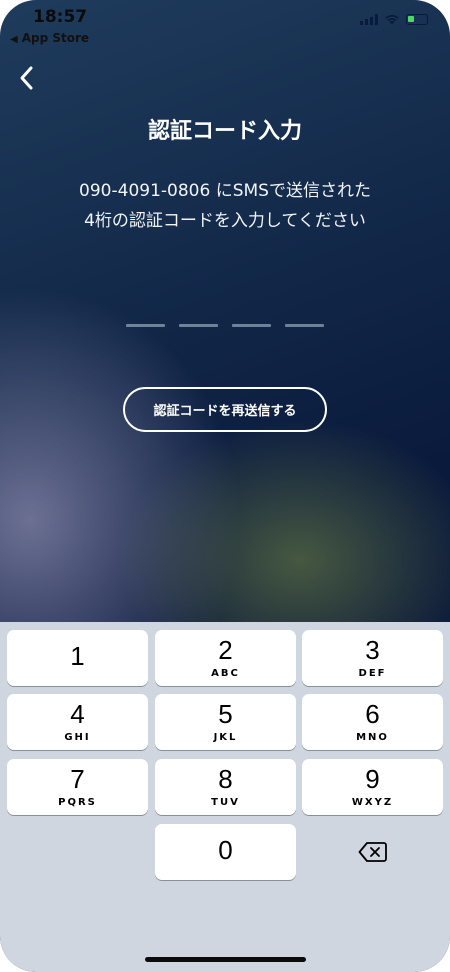 Image resolution: width=450 pixels, height=972 pixels. What do you see at coordinates (417, 19) in the screenshot?
I see `battery-icon` at bounding box center [417, 19].